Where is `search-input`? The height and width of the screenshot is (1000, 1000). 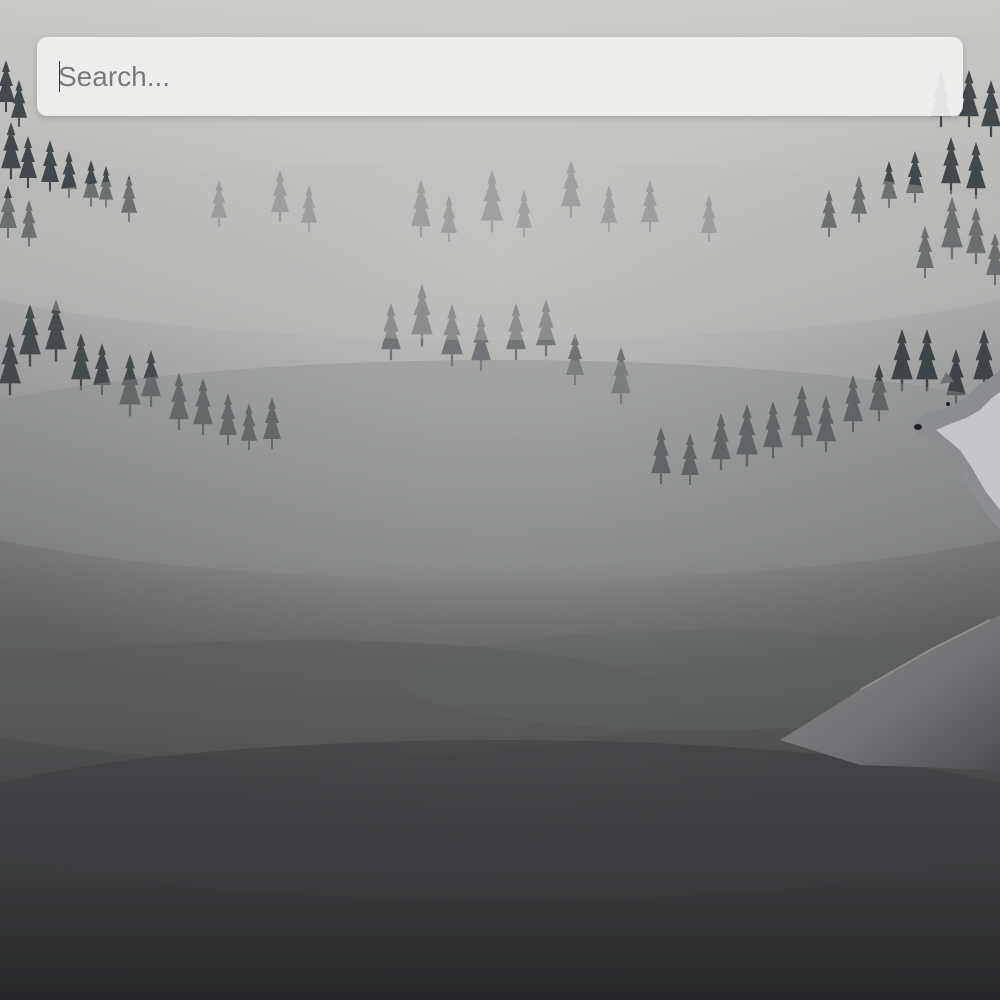
search-input is located at coordinates (500, 76).